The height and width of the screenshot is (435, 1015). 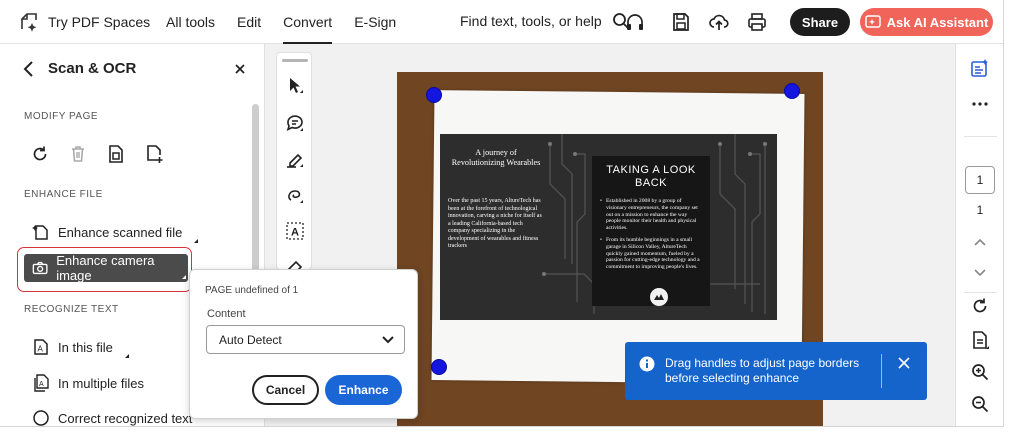 I want to click on recognize-in-this-file-button: A In this file, so click(x=76, y=347).